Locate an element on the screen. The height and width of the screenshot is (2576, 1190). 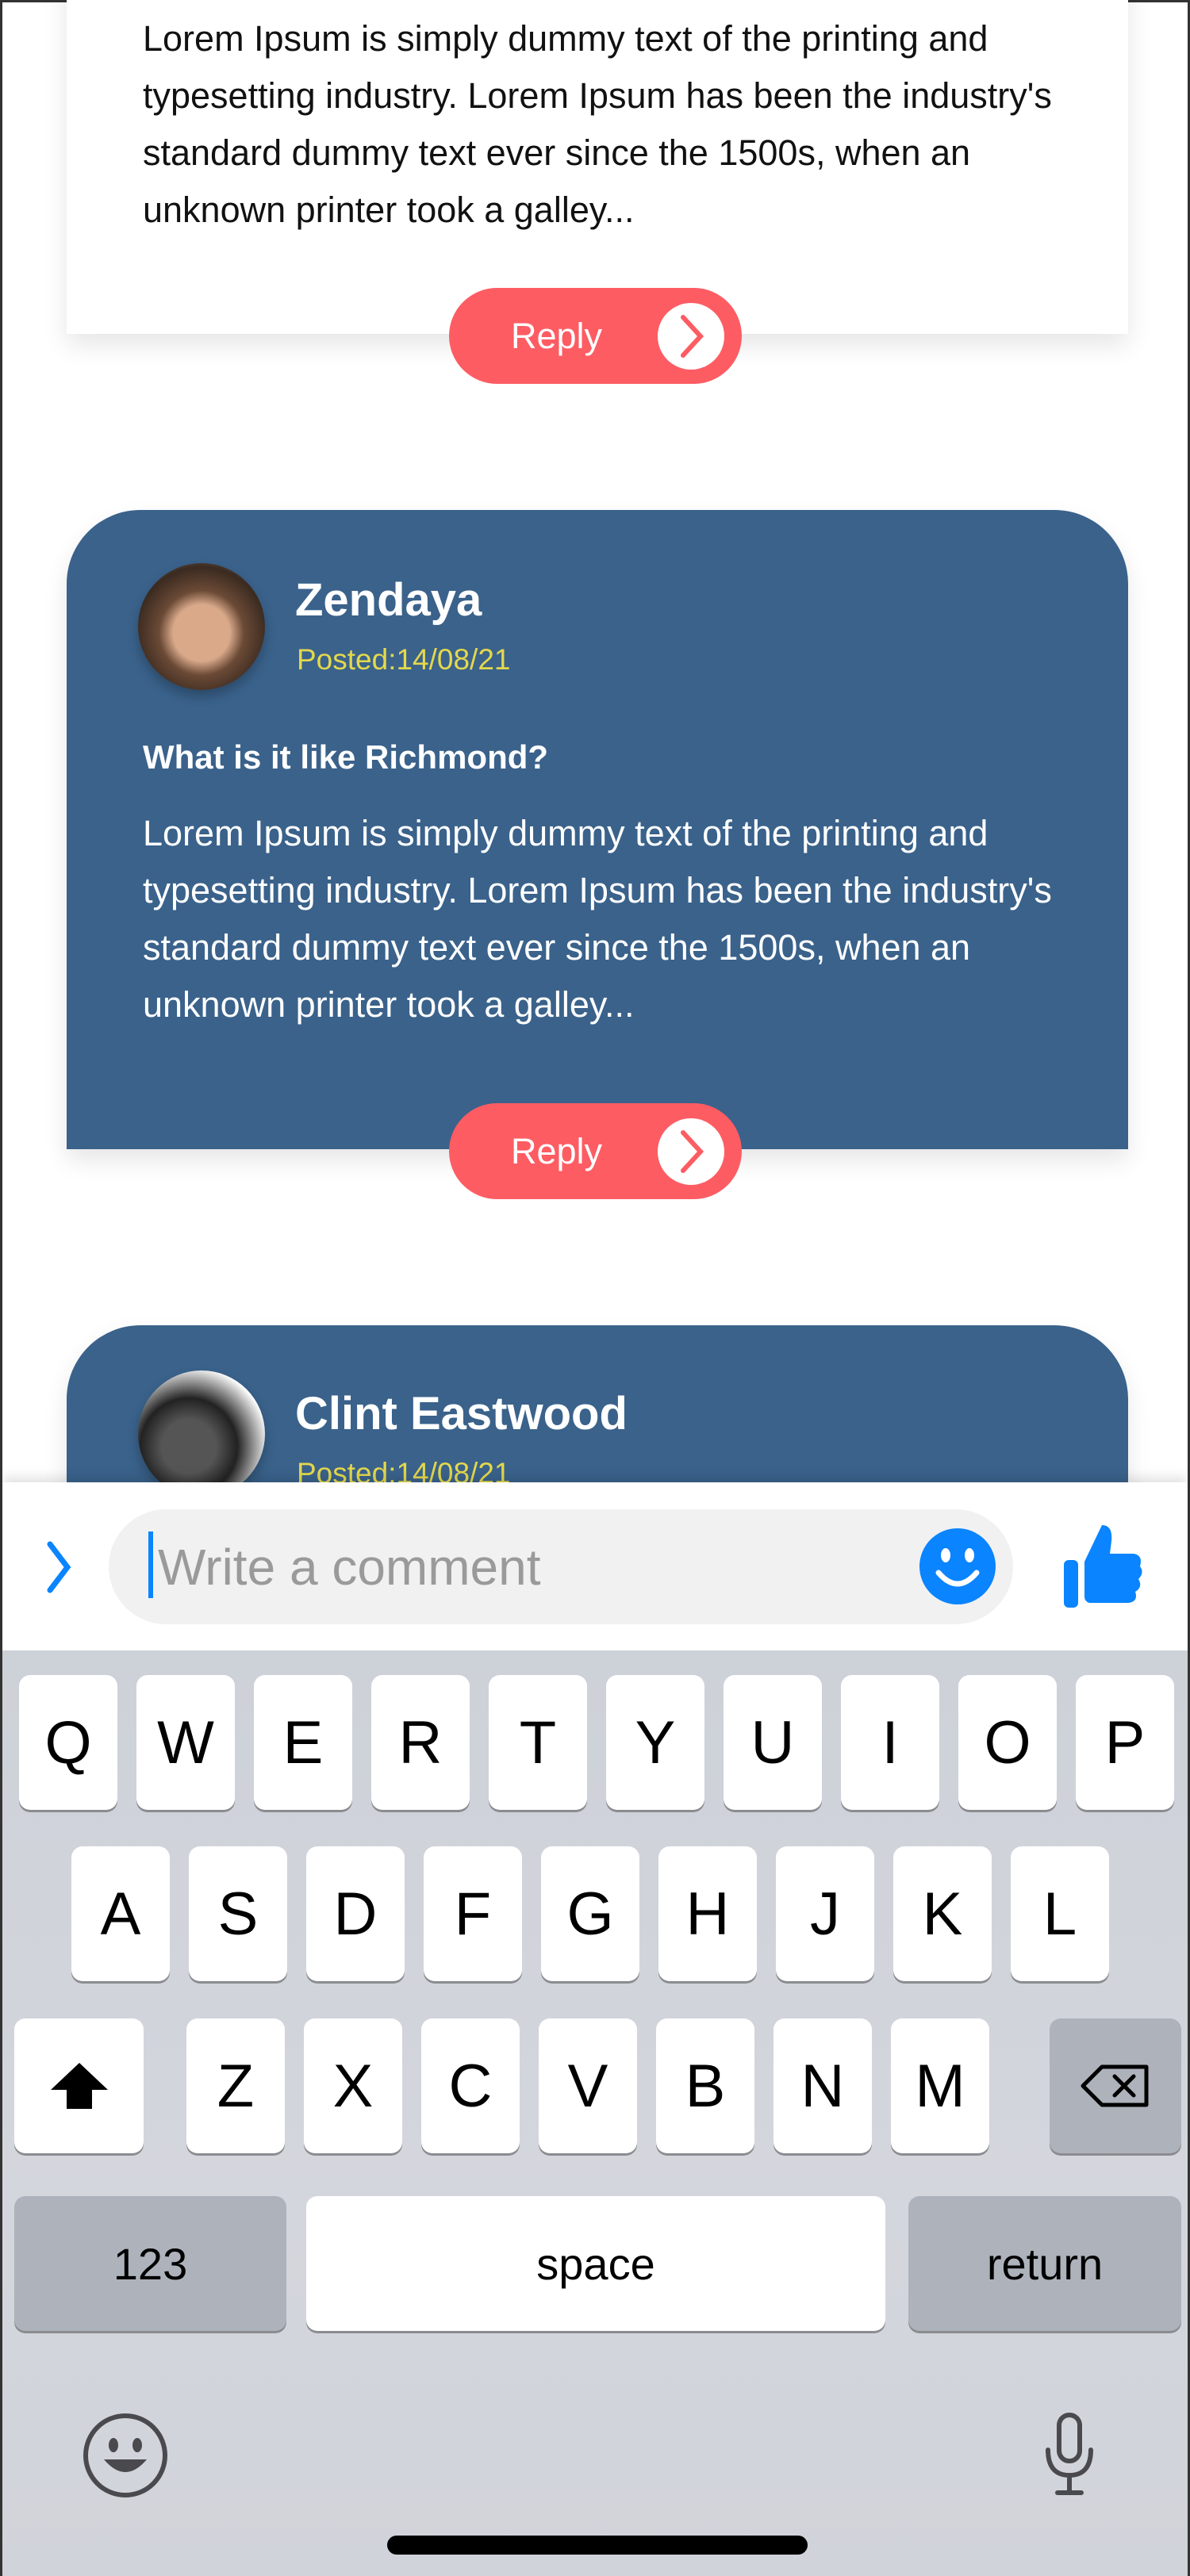
emoji-icon is located at coordinates (125, 2458).